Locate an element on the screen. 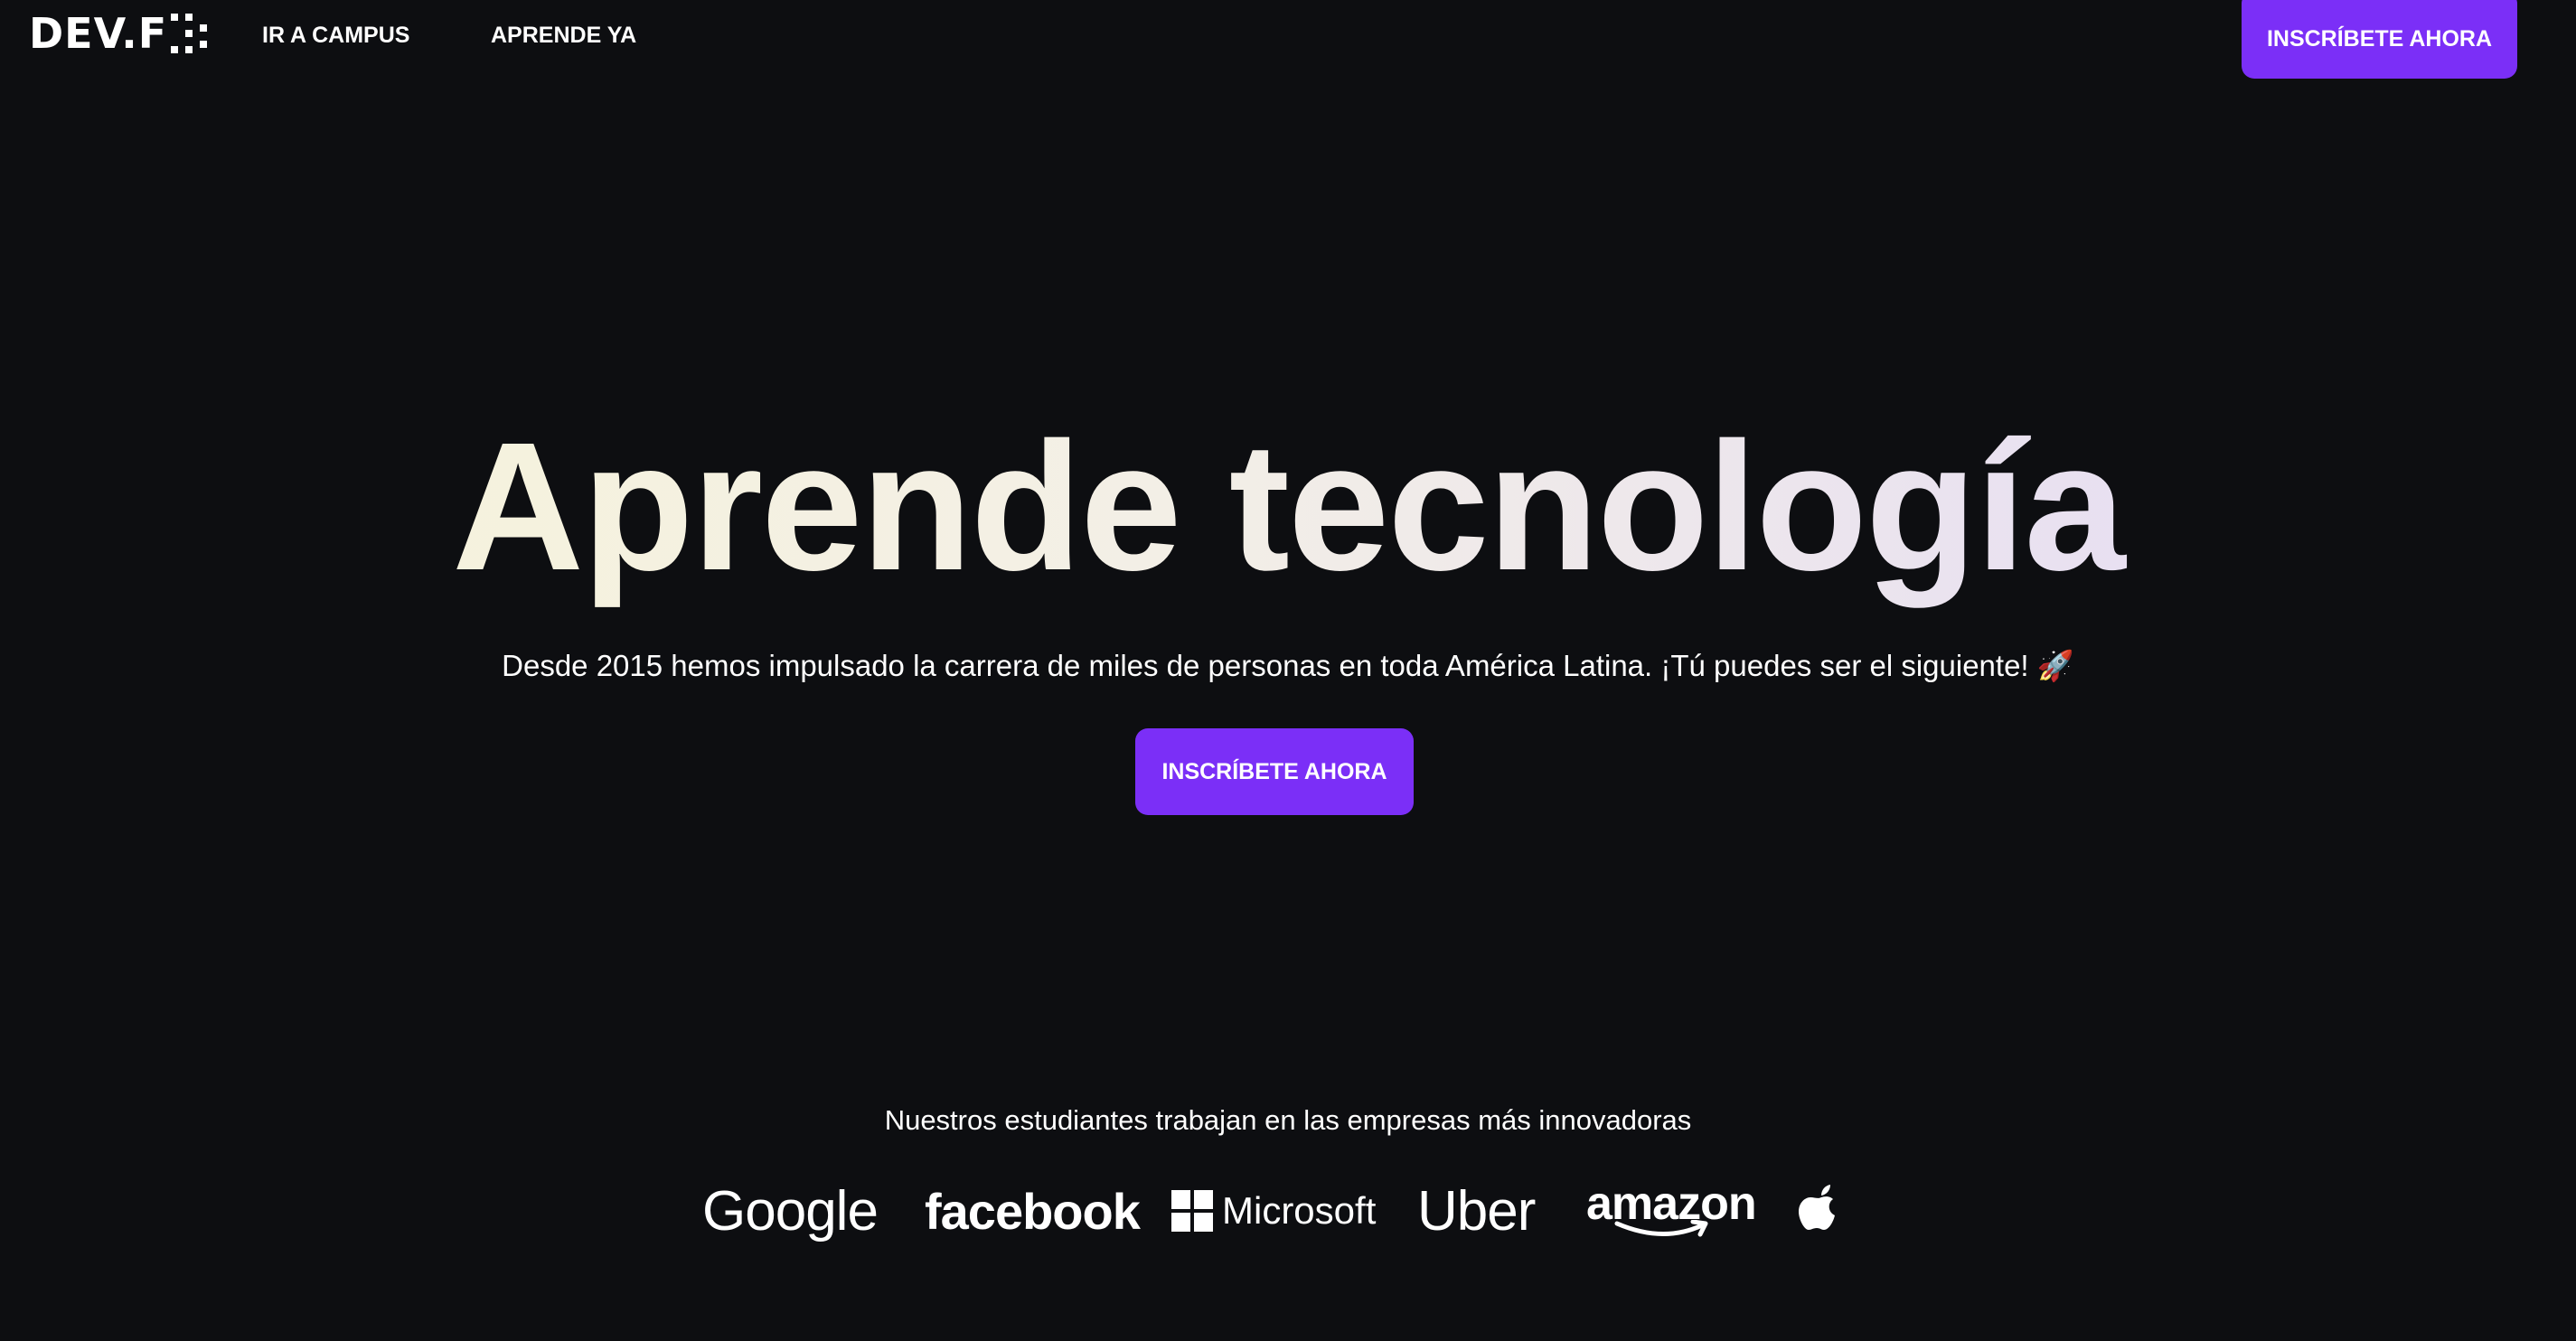 The height and width of the screenshot is (1341, 2576). microsoft-grid-icon is located at coordinates (1192, 1211).